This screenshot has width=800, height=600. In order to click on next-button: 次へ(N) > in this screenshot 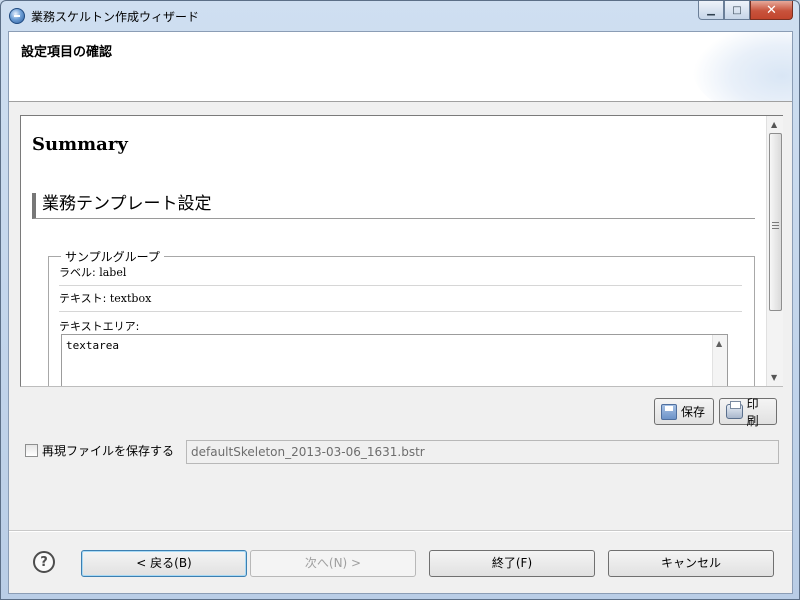, I will do `click(333, 563)`.